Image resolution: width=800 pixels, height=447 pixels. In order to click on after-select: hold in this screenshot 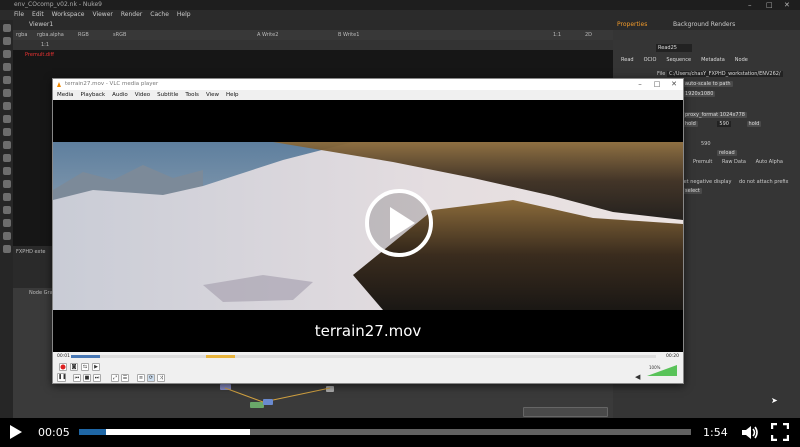, I will do `click(754, 124)`.